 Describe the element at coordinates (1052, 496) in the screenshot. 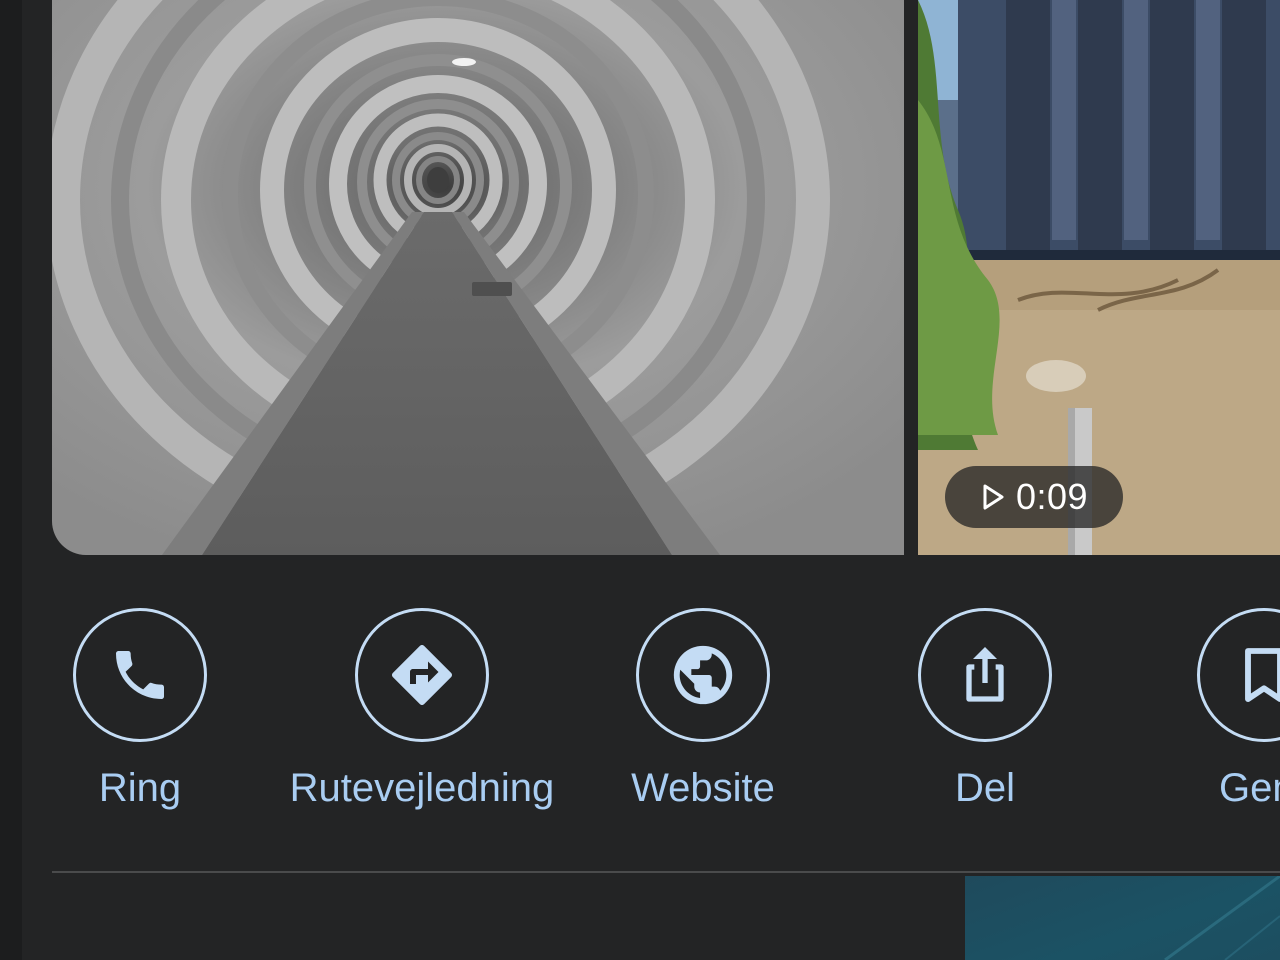

I see `video-duration: 0:09` at that location.